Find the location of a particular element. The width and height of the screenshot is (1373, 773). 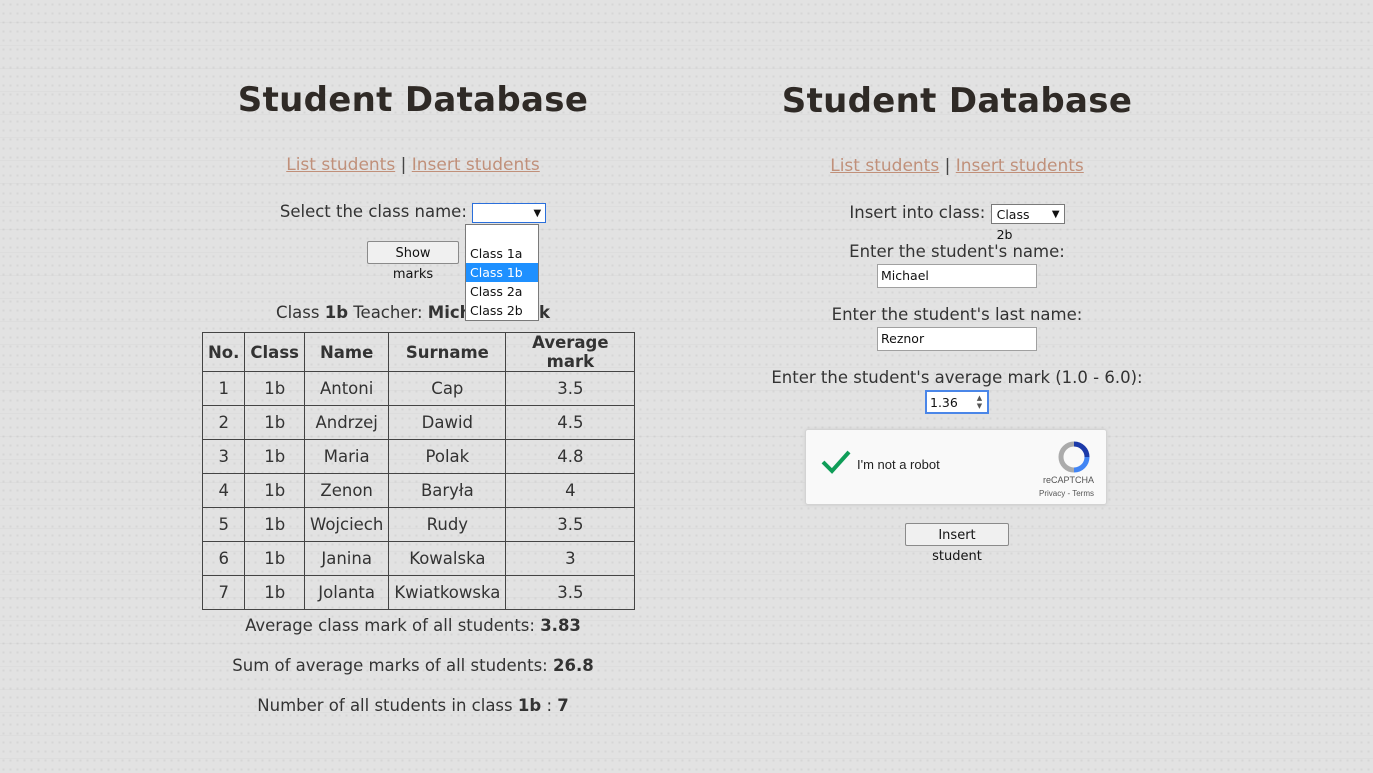

dropdown-option-class-1b: Class 1b is located at coordinates (502, 272).